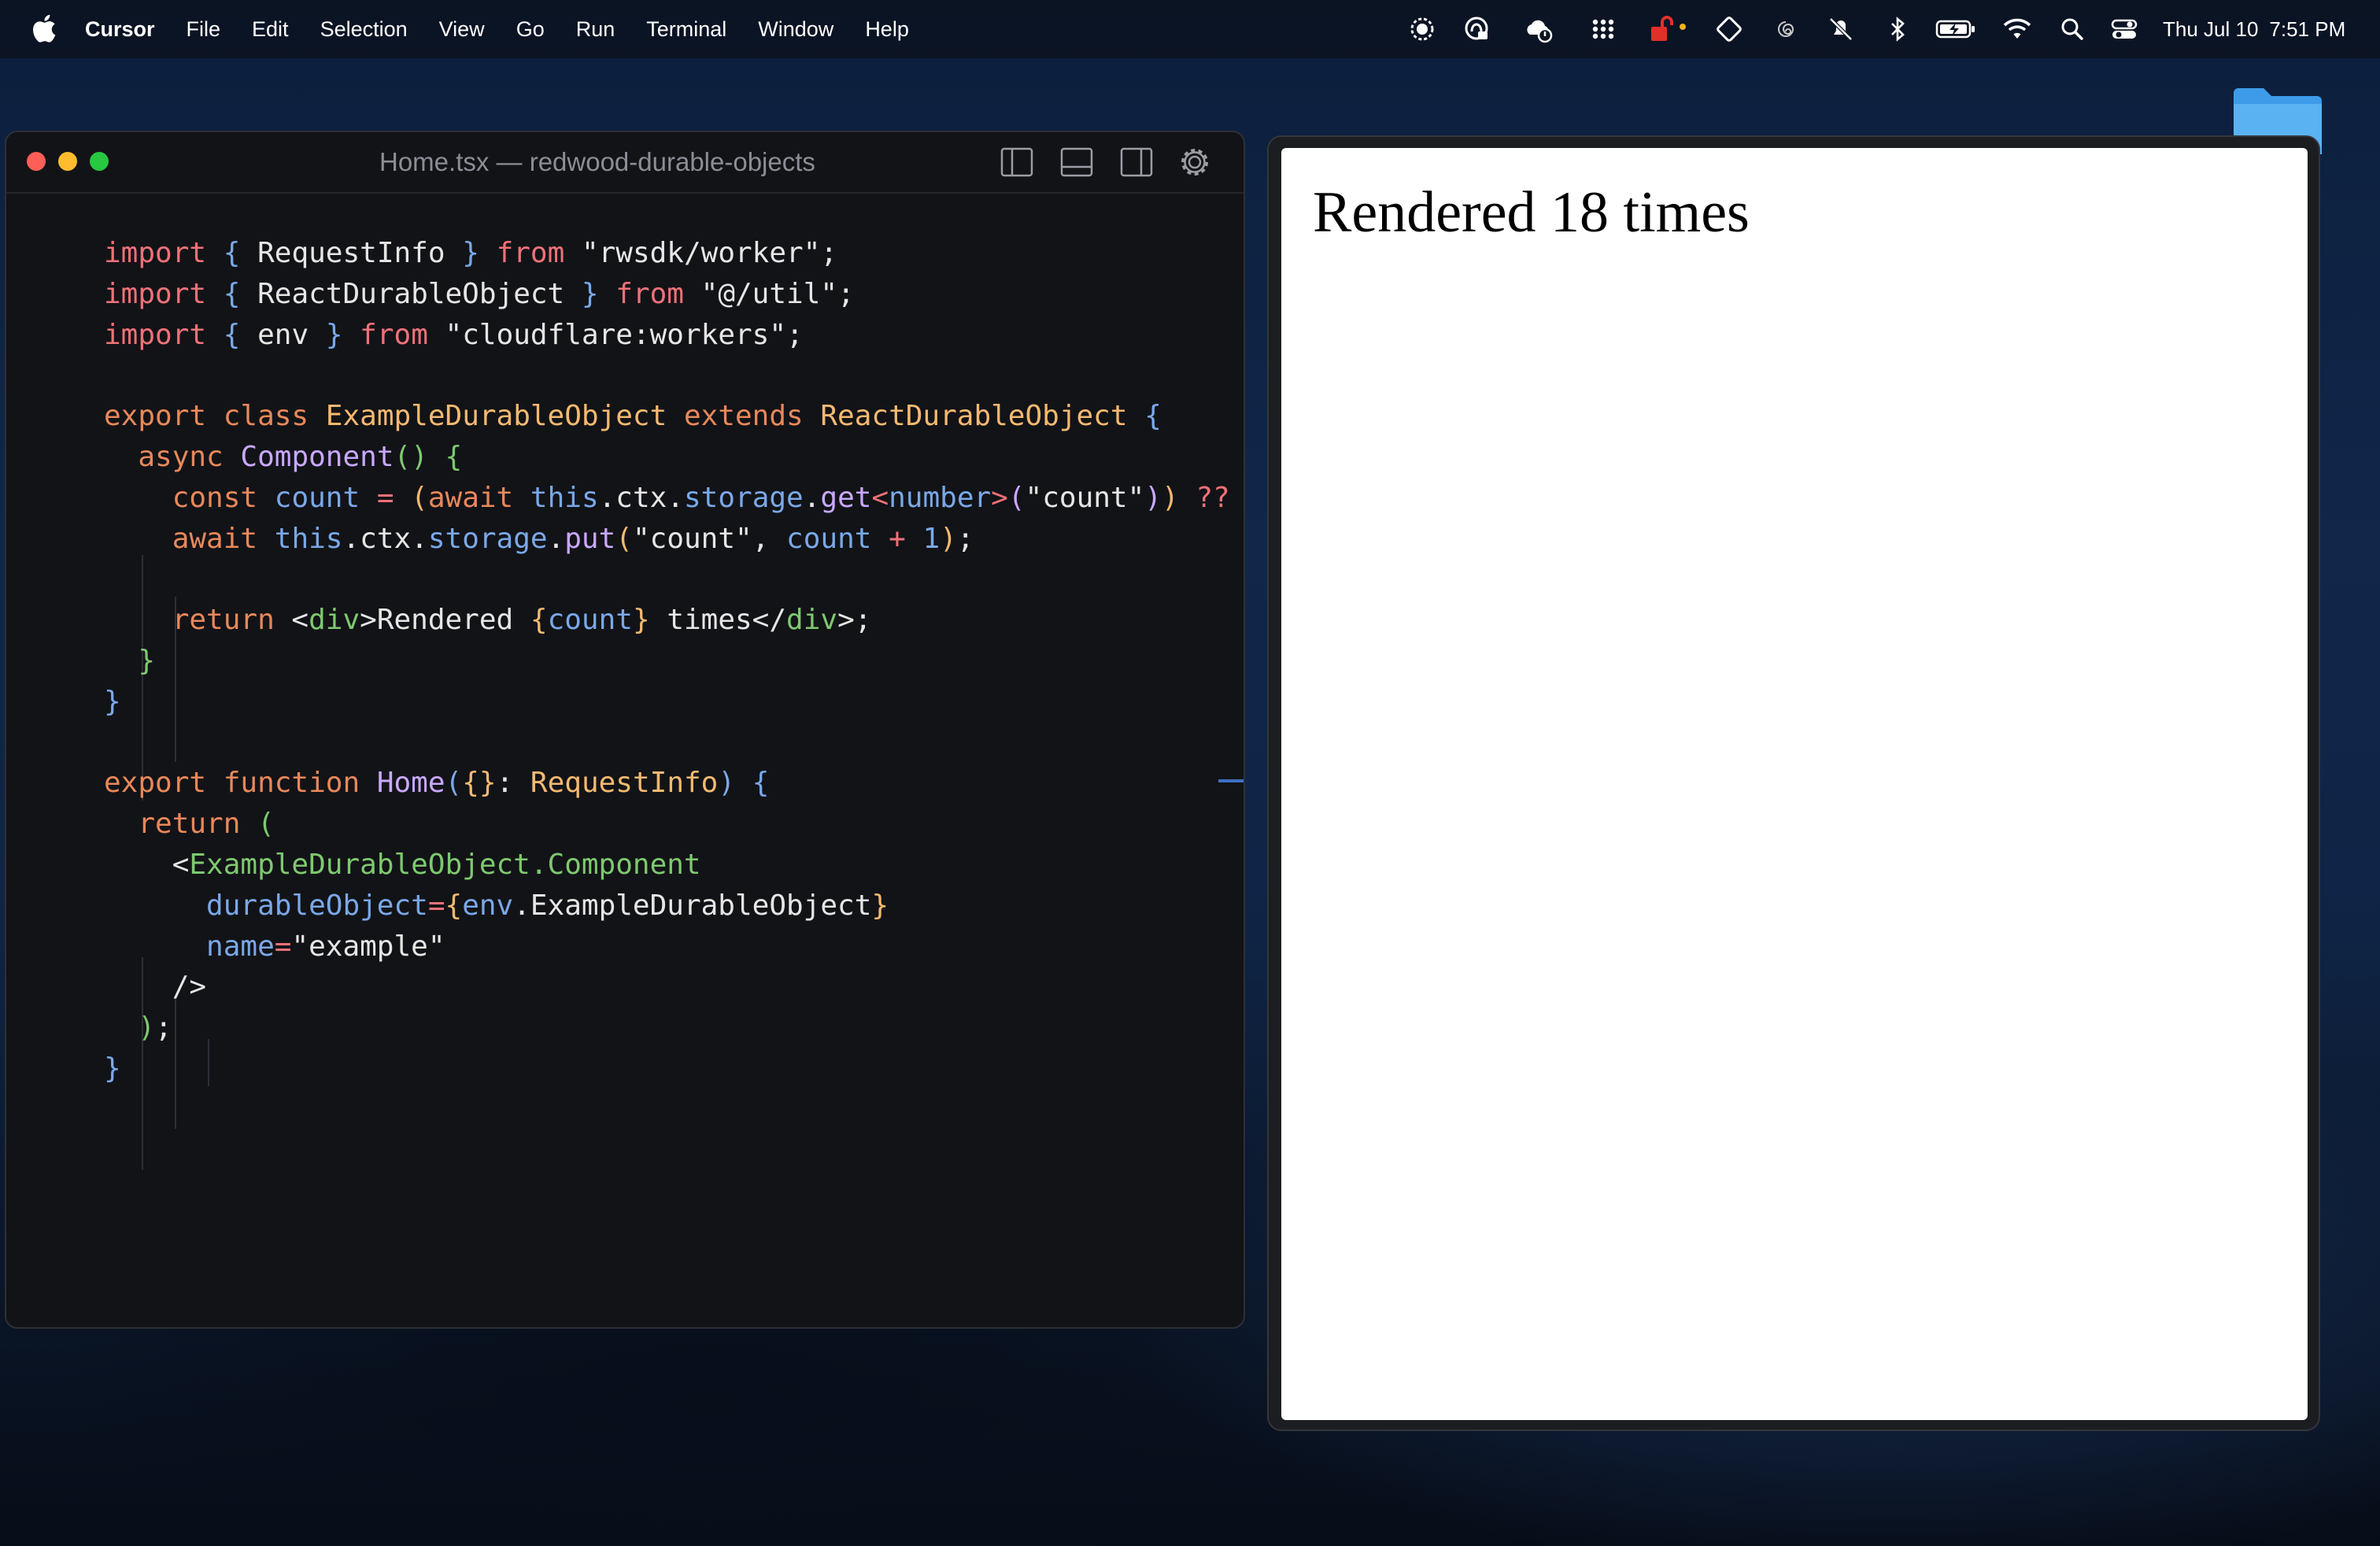 This screenshot has height=1546, width=2380. I want to click on bluetooth-icon, so click(1898, 29).